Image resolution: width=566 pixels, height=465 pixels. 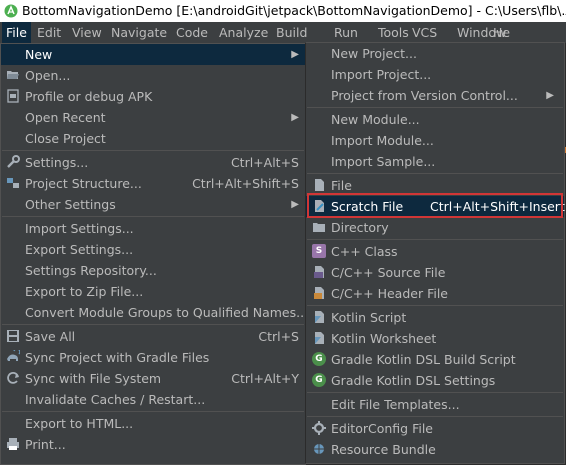 What do you see at coordinates (319, 449) in the screenshot?
I see `resource-bundle-icon` at bounding box center [319, 449].